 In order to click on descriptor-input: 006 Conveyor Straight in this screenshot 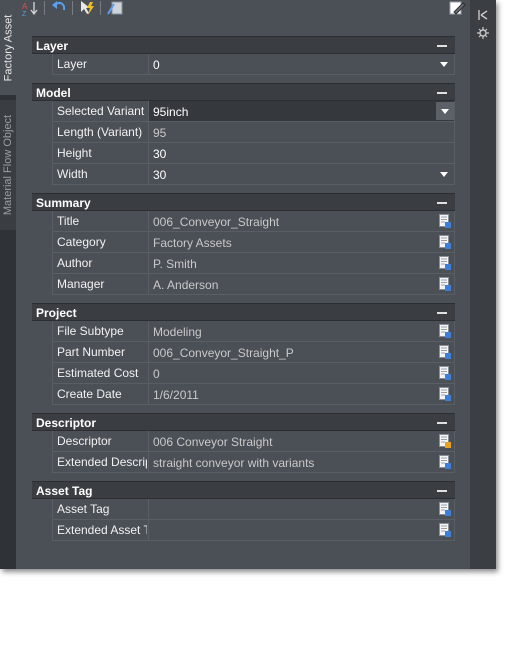, I will do `click(301, 441)`.